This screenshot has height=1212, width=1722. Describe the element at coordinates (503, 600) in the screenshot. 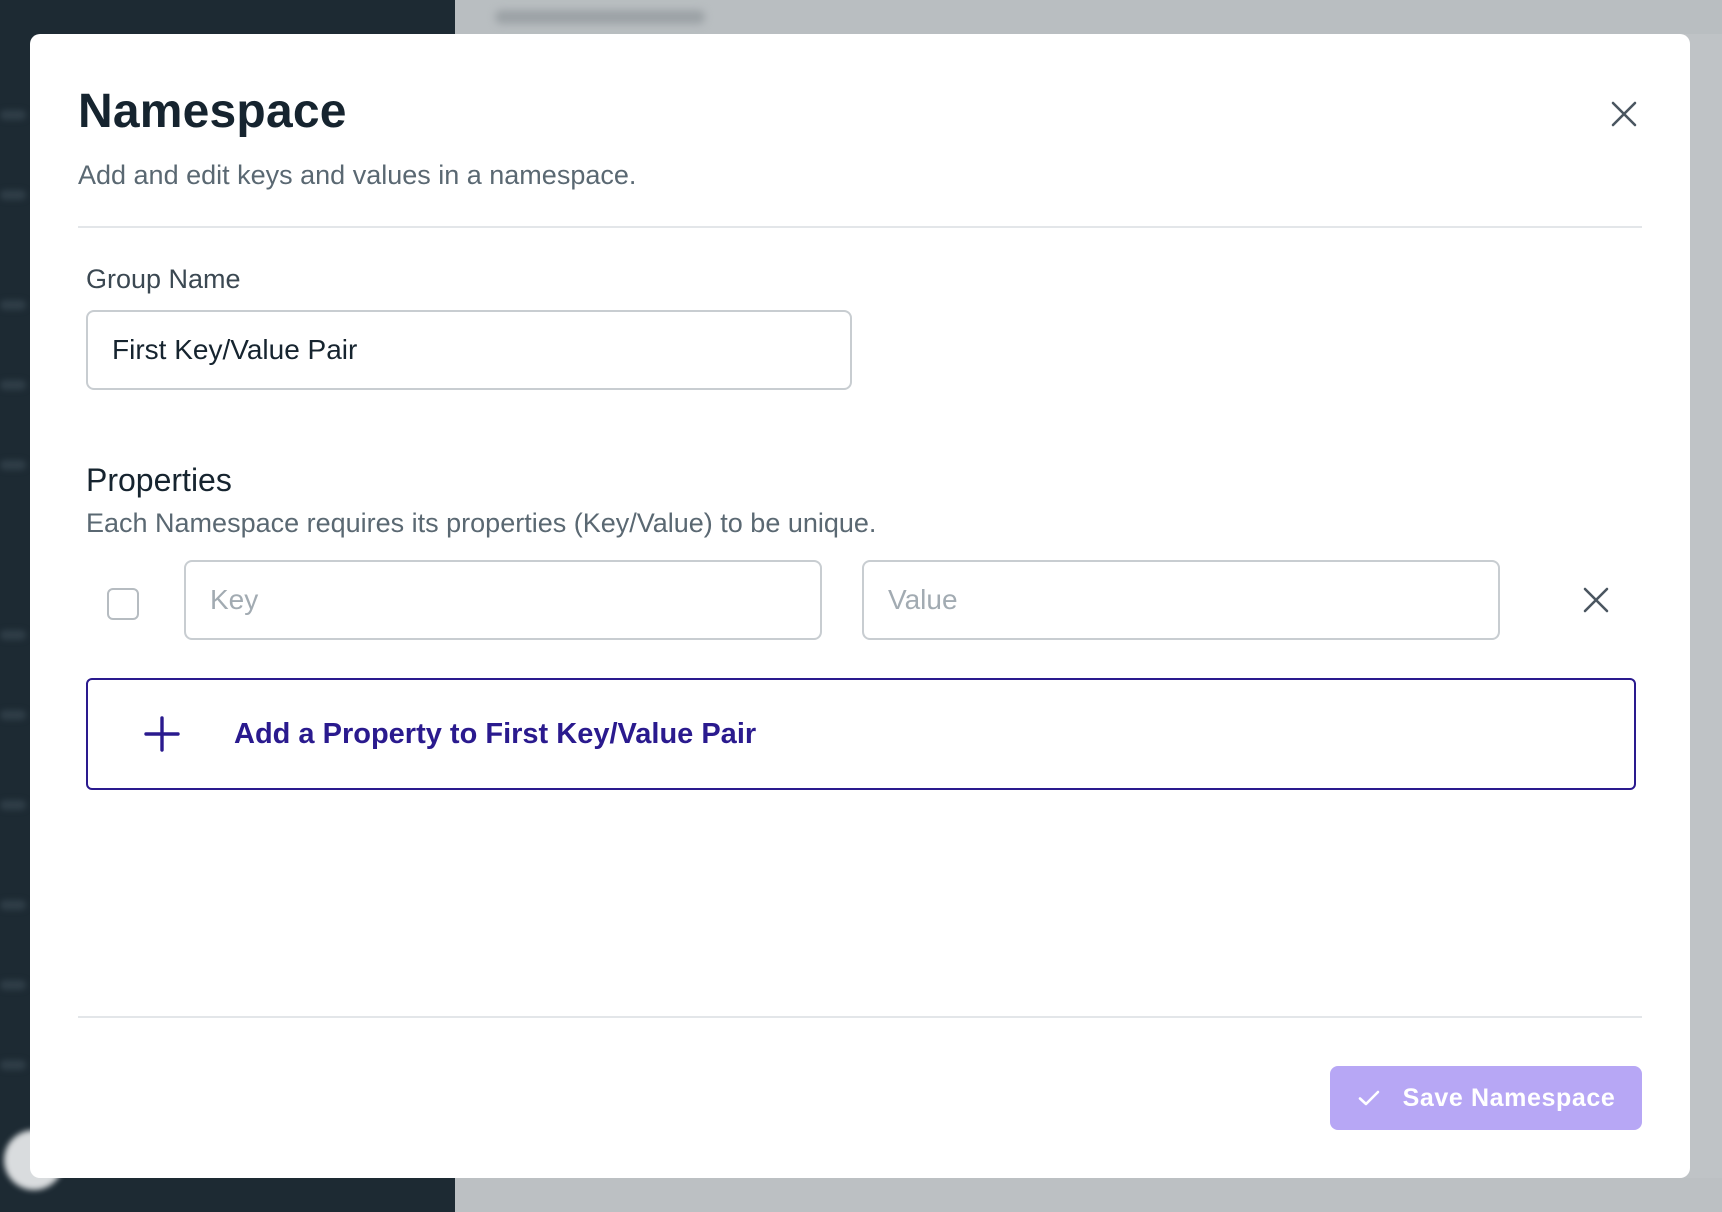

I see `property-key-input` at that location.